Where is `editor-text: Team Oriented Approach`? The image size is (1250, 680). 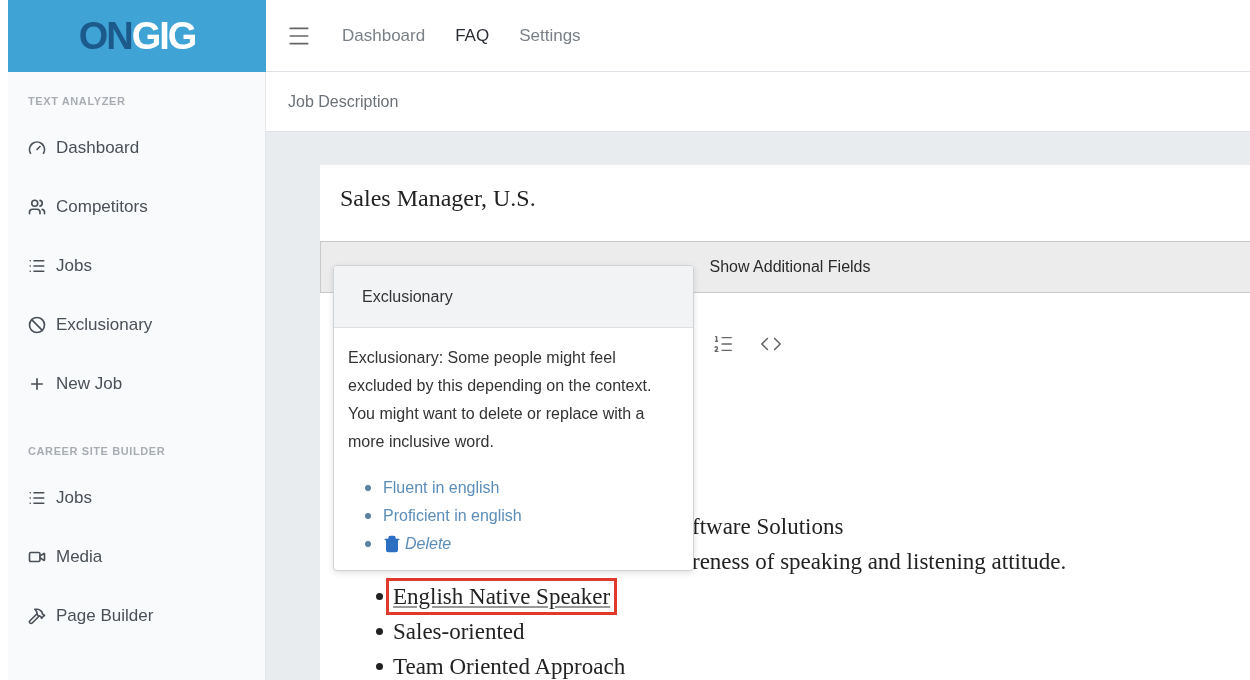
editor-text: Team Oriented Approach is located at coordinates (509, 666).